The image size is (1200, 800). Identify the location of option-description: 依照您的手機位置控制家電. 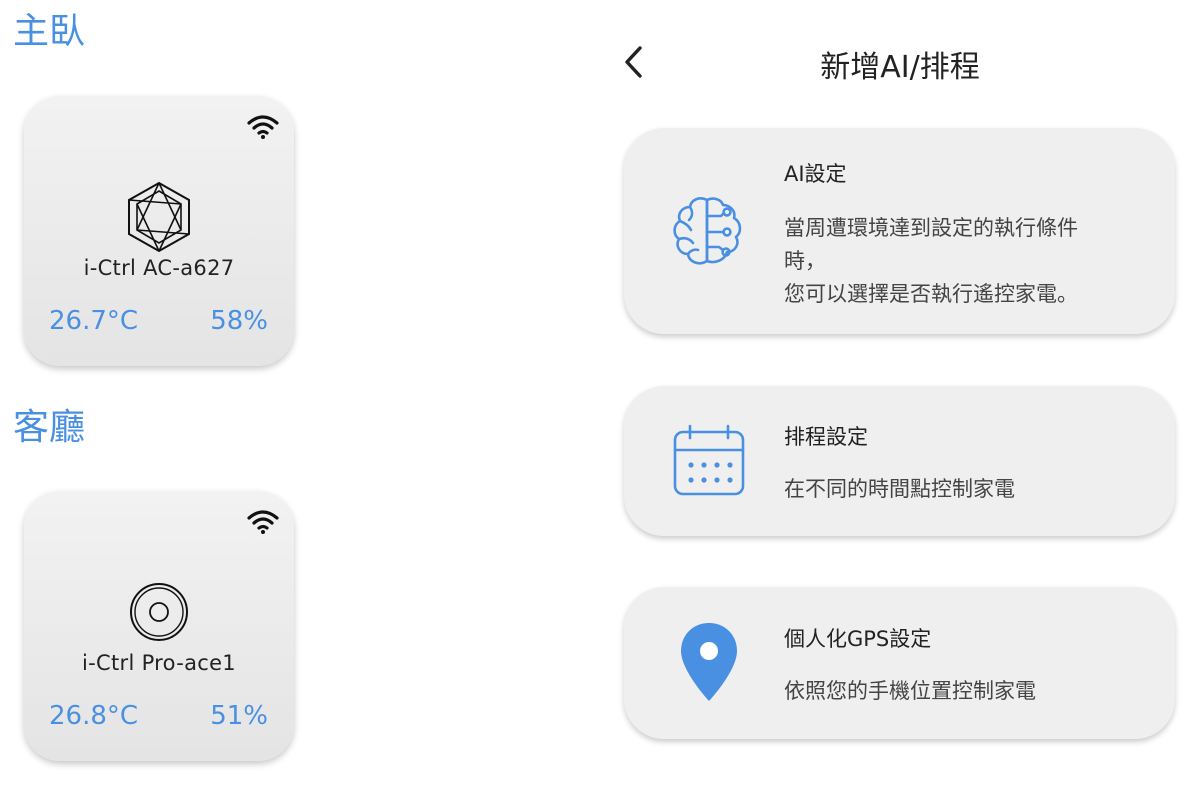
(954, 691).